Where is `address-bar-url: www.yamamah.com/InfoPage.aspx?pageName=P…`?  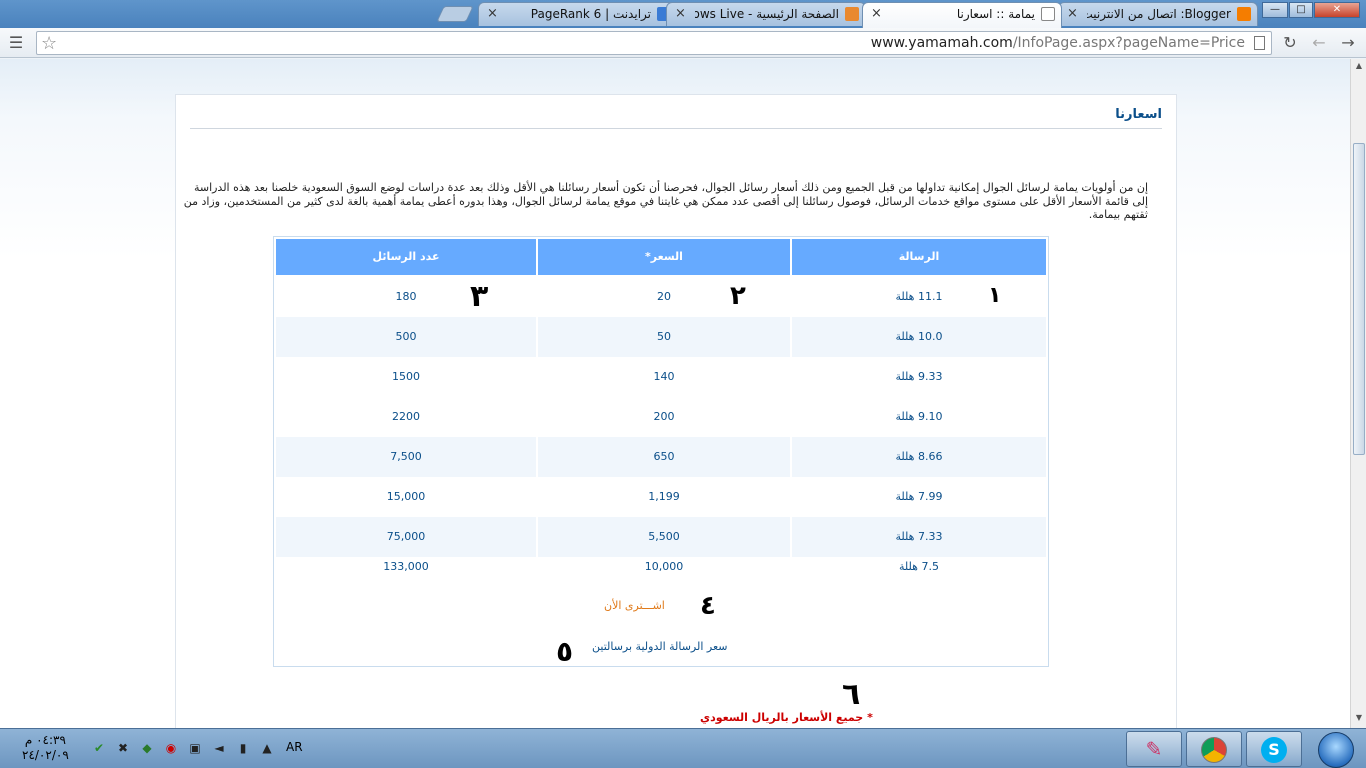 address-bar-url: www.yamamah.com/InfoPage.aspx?pageName=P… is located at coordinates (1058, 43).